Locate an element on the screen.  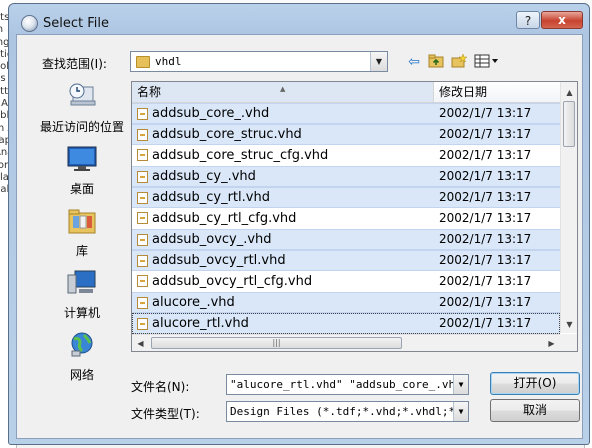
file-name: addsub_core_struc.vhd is located at coordinates (227, 134).